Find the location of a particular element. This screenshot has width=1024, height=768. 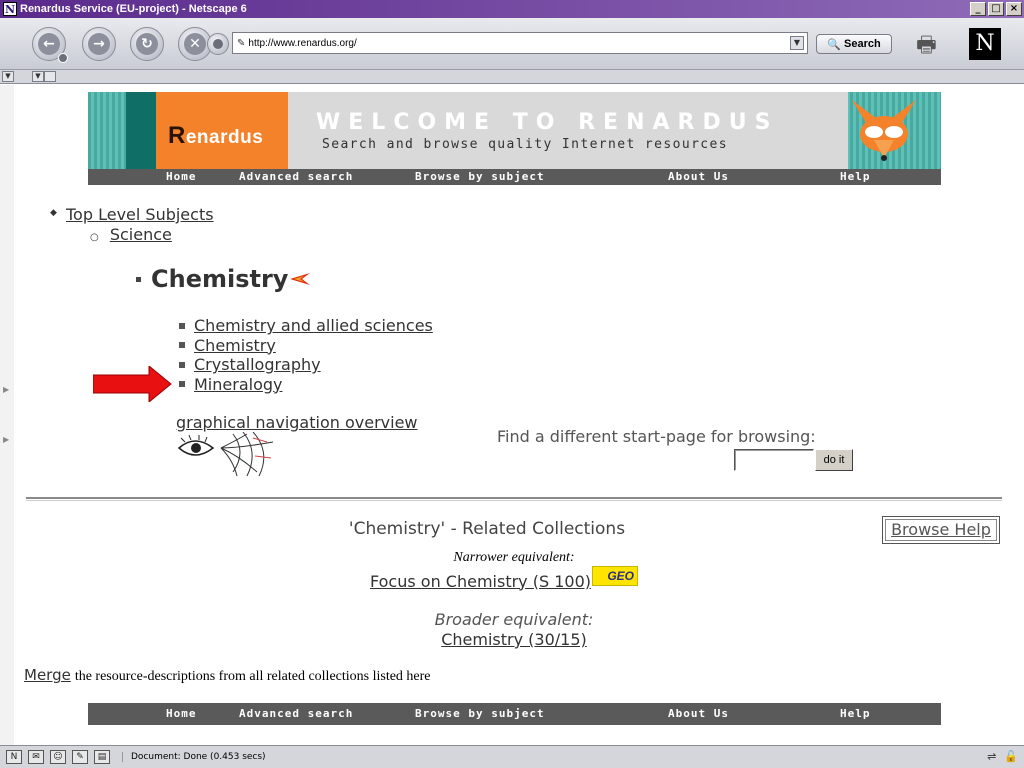

heading-text: Chemistry is located at coordinates (220, 279).